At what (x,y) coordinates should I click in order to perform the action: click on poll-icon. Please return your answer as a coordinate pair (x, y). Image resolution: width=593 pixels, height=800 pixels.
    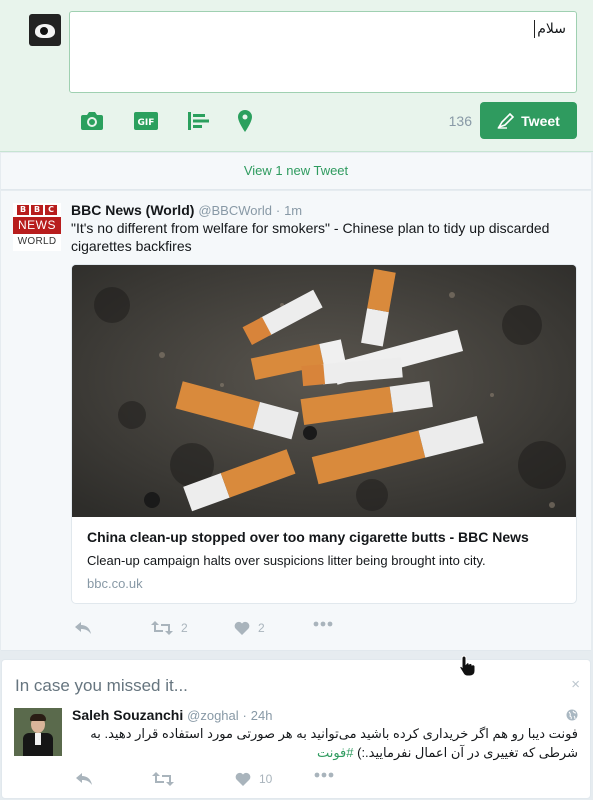
    Looking at the image, I should click on (199, 121).